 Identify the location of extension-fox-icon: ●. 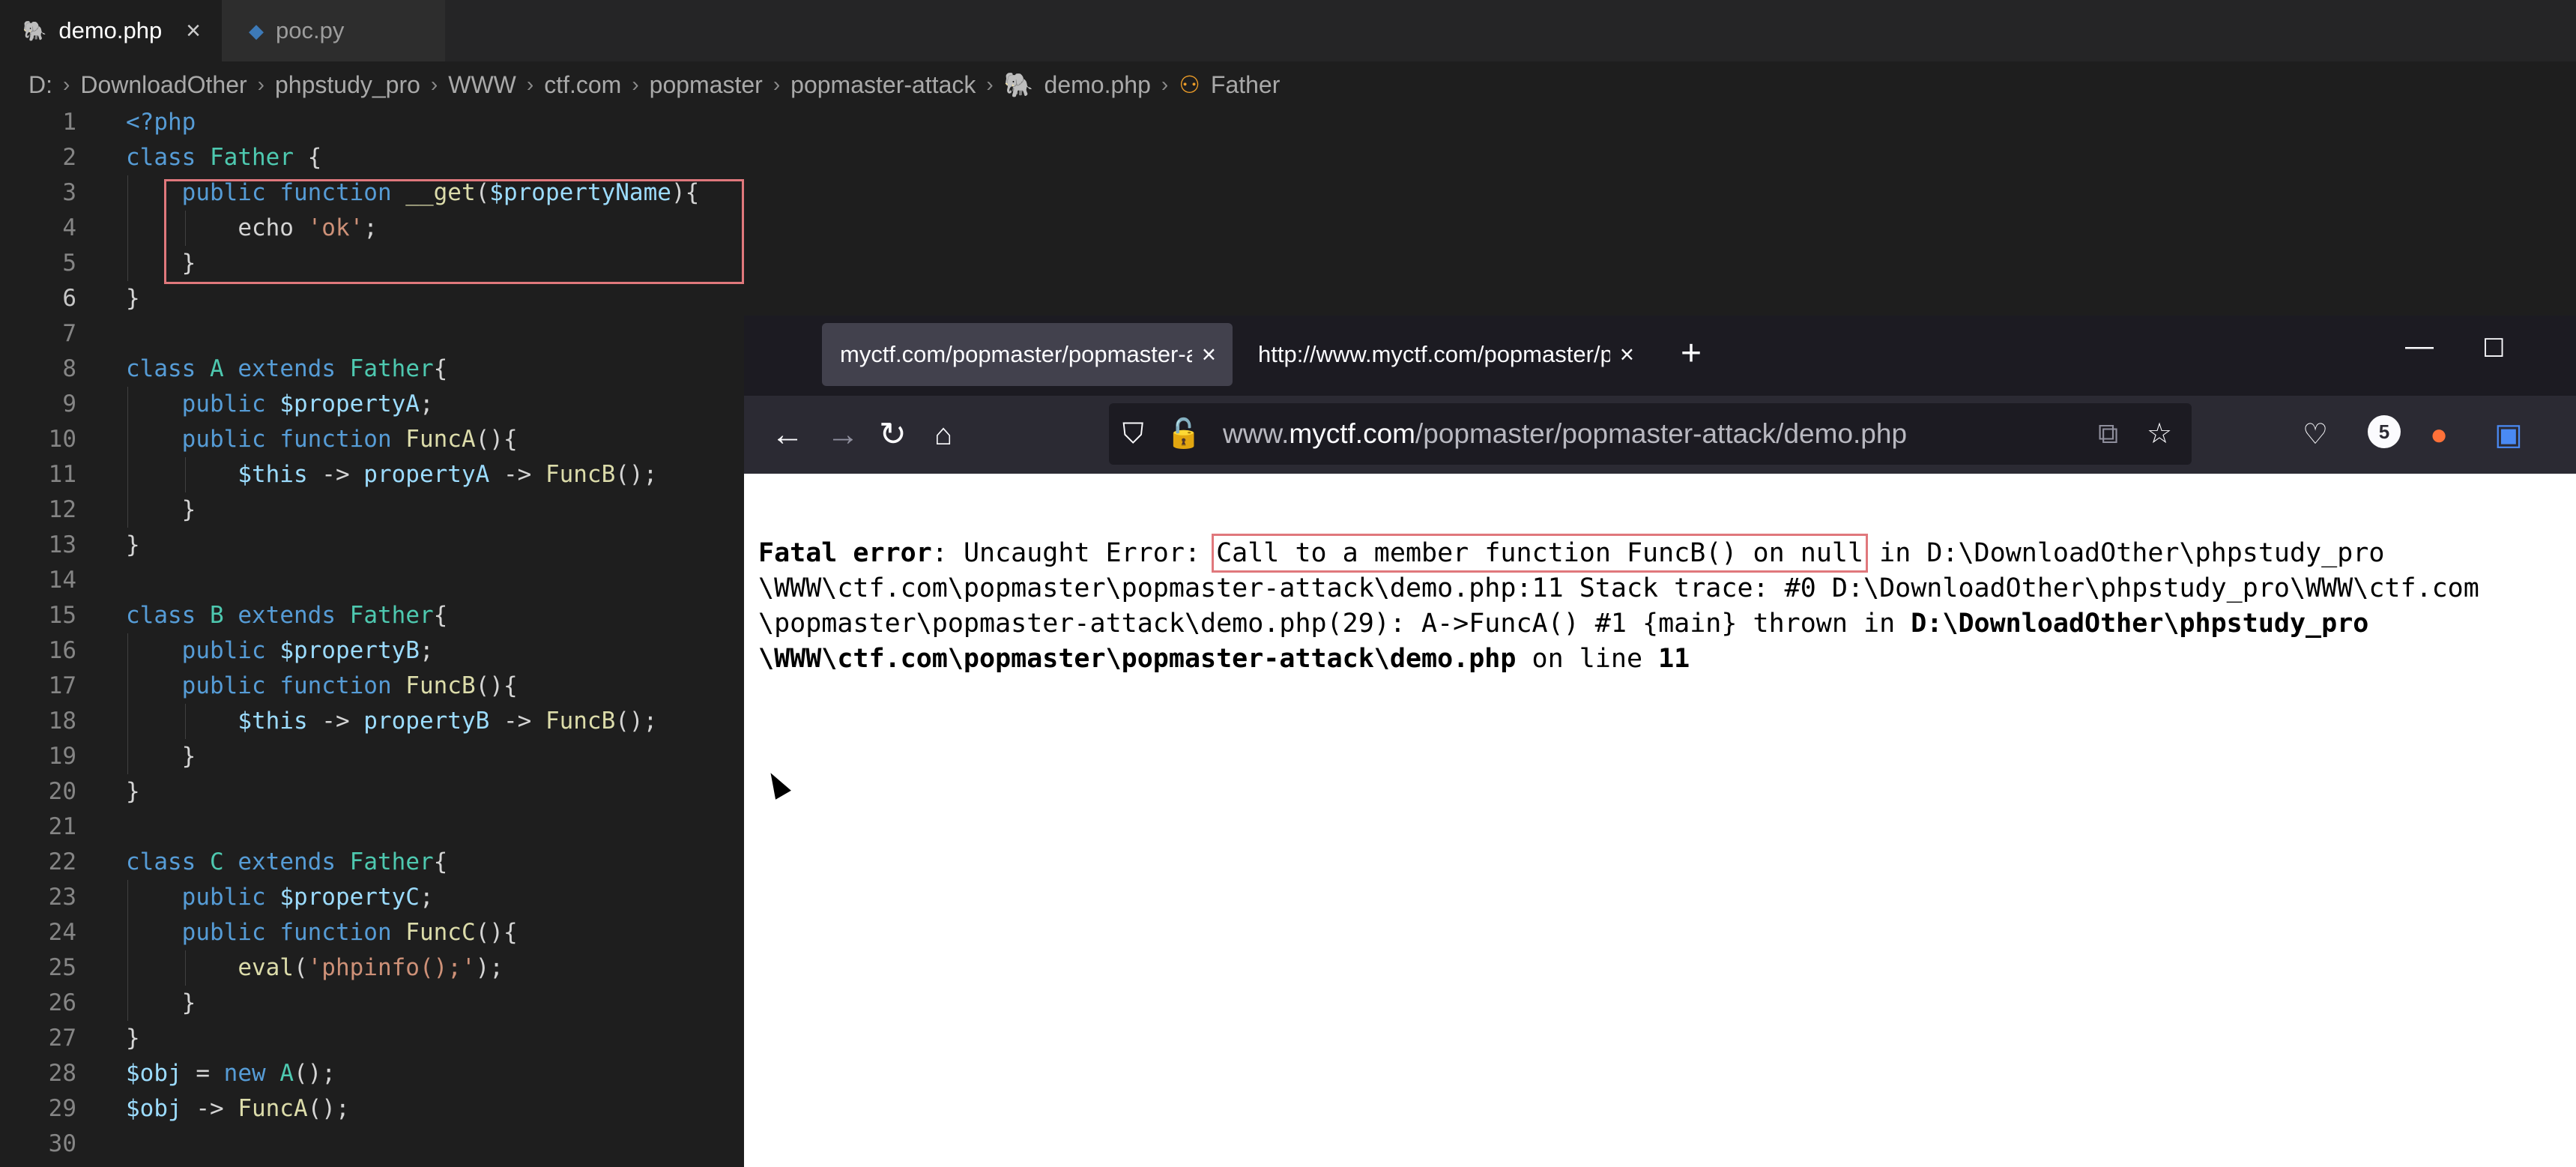
(2439, 435).